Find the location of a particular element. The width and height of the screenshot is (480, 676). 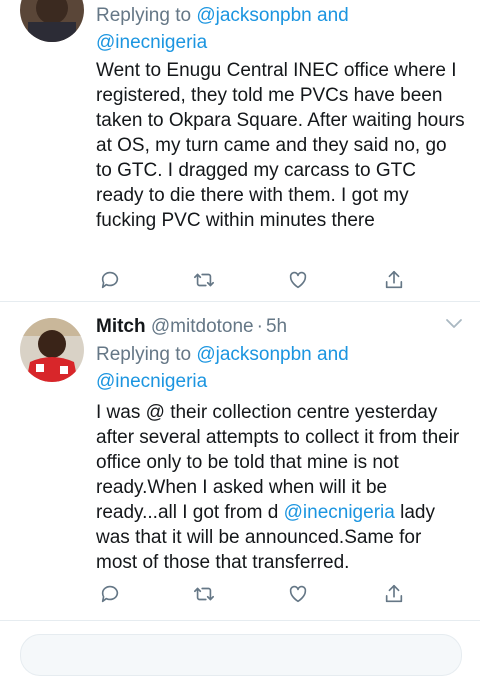

tweet-header: Mitch @mitdotone · 5h is located at coordinates (281, 327).